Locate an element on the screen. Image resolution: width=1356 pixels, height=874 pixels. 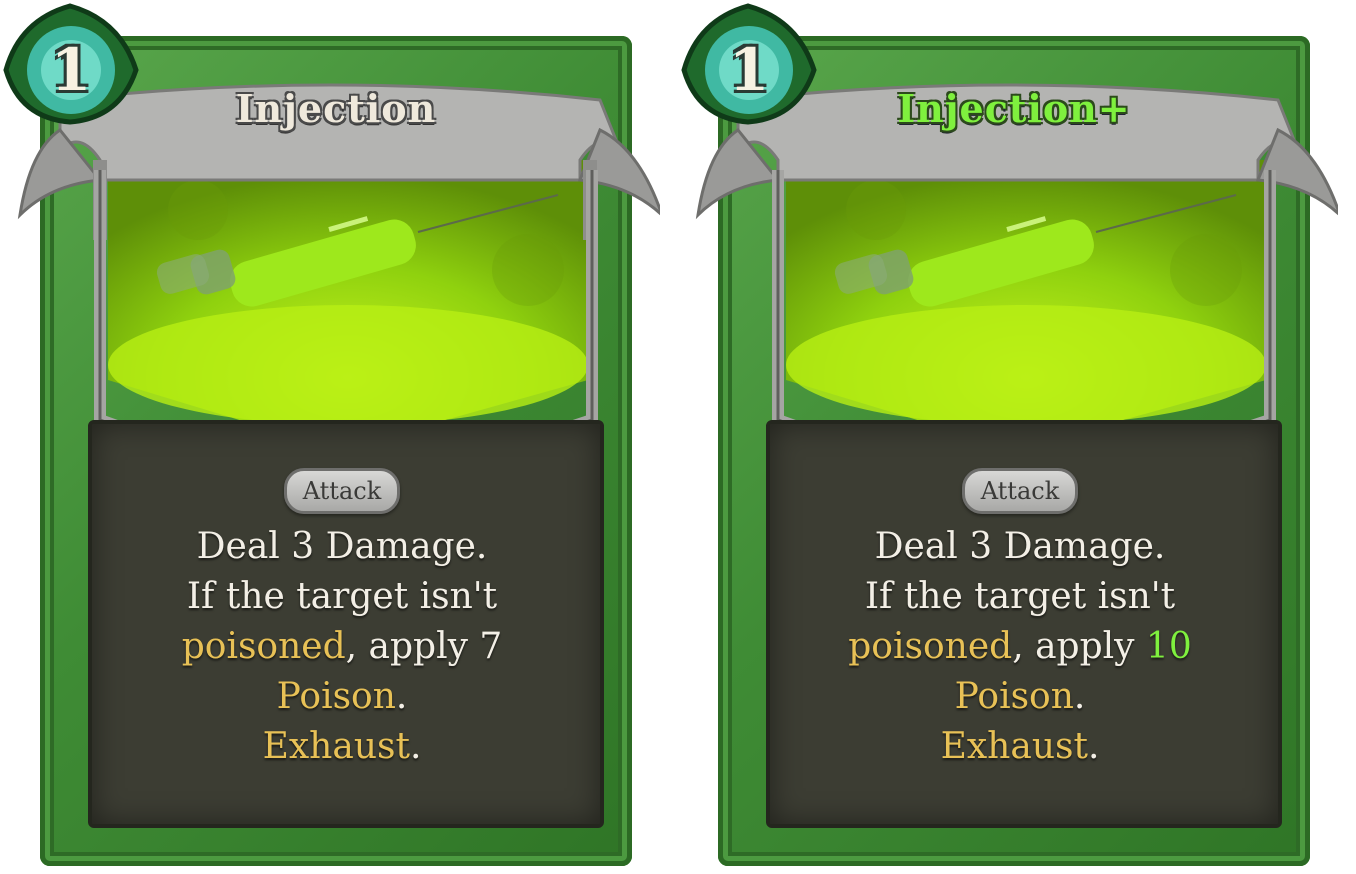
desc-line-3: poisoned, apply 10 is located at coordinates (1020, 647).